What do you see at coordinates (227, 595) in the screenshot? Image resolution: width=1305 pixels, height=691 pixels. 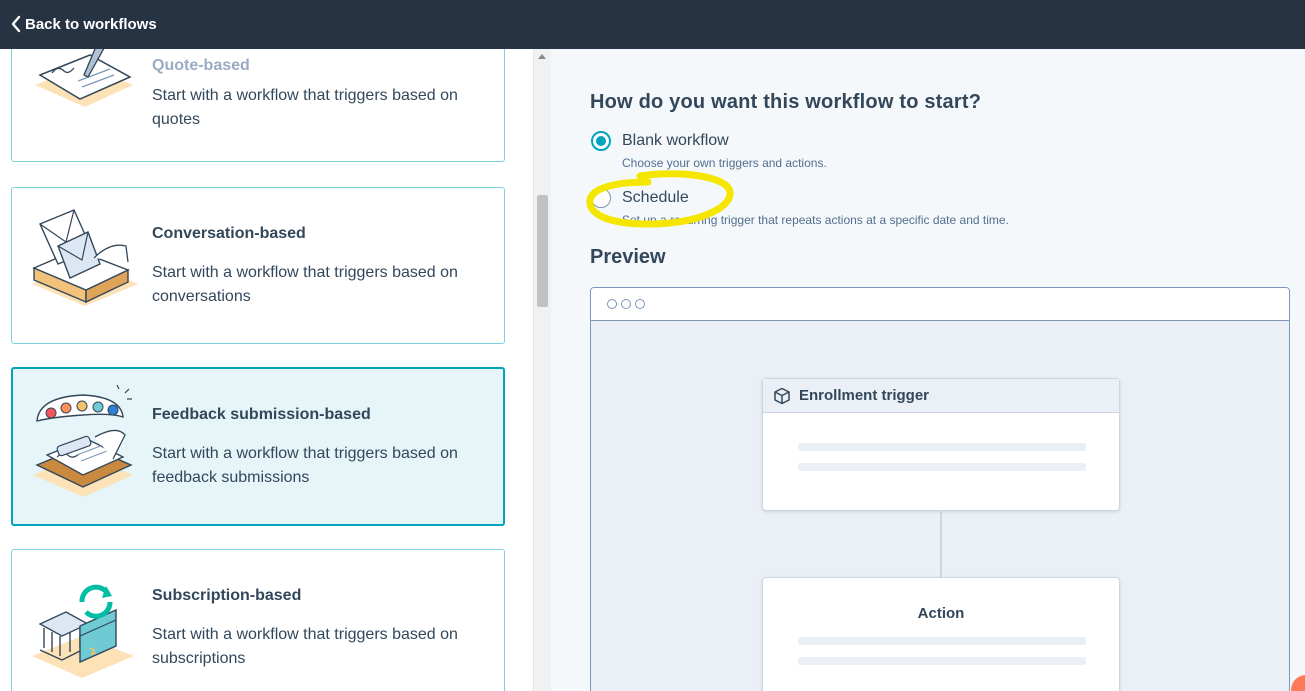 I see `card-title: Subscription-based` at bounding box center [227, 595].